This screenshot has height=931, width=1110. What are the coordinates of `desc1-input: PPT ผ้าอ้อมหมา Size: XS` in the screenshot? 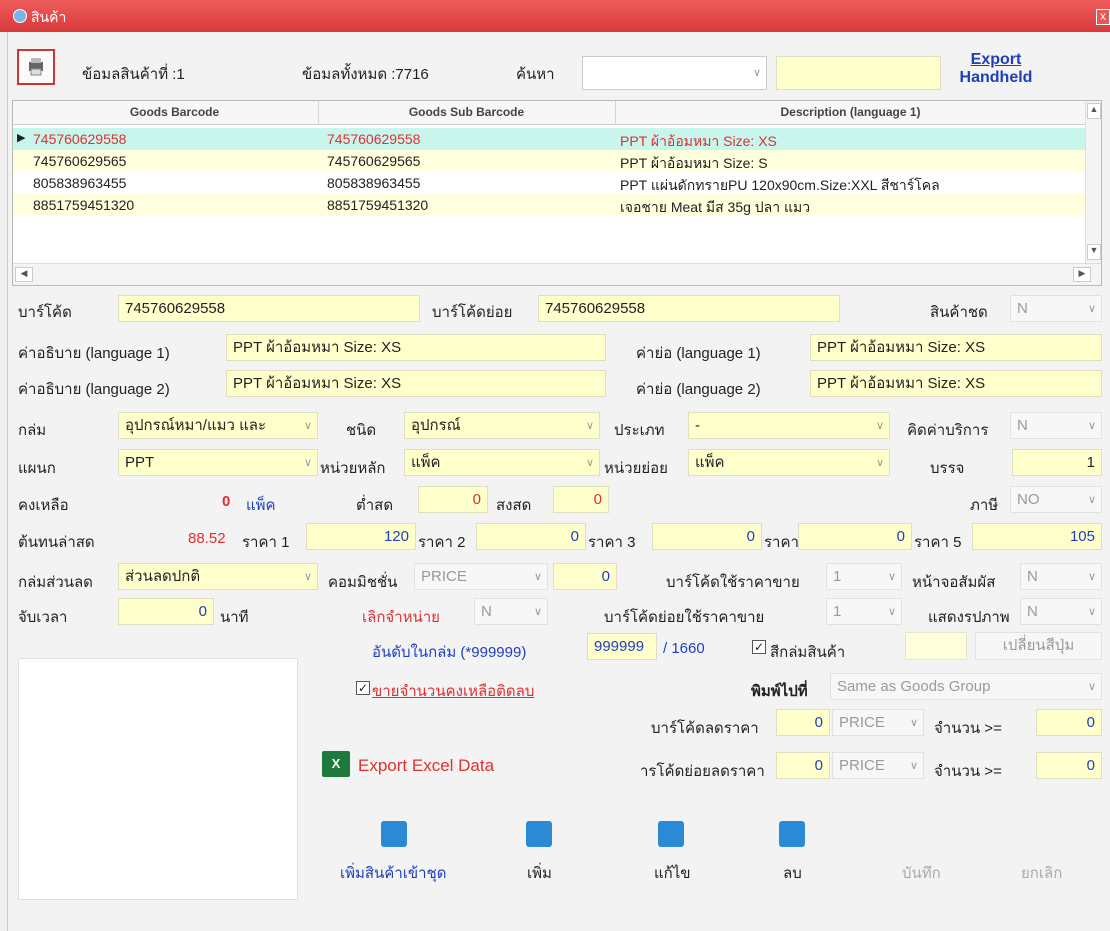 It's located at (416, 347).